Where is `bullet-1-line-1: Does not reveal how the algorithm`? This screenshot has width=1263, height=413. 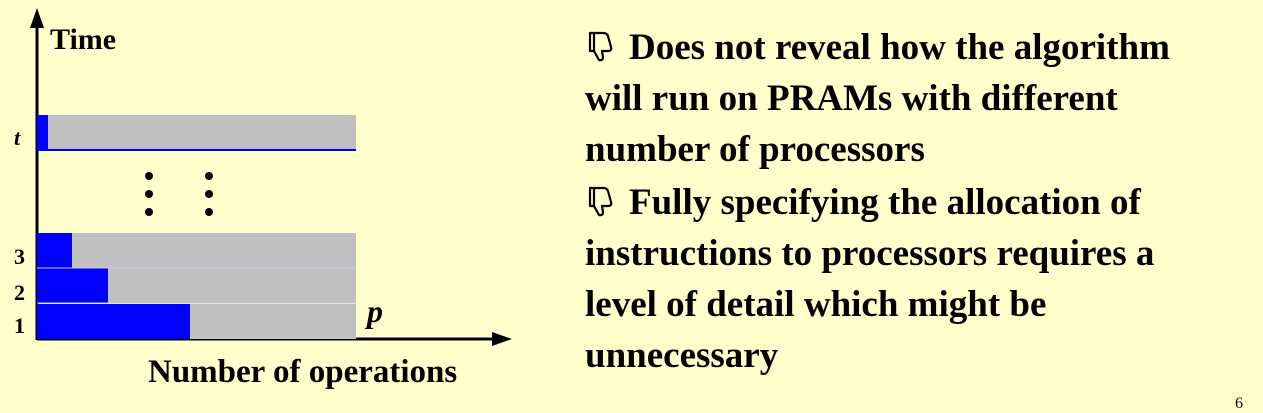
bullet-1-line-1: Does not reveal how the algorithm is located at coordinates (899, 47).